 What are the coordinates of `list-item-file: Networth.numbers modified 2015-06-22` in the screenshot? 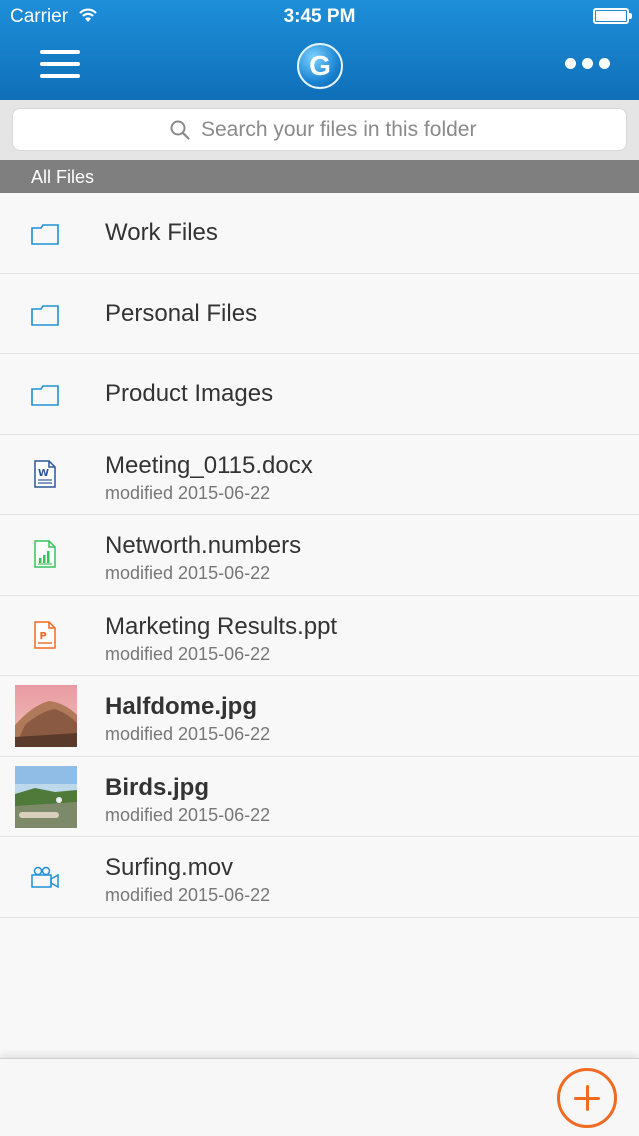 It's located at (319, 555).